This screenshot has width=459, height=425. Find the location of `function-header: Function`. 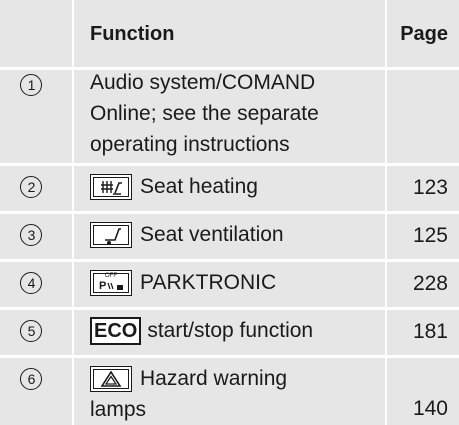

function-header: Function is located at coordinates (132, 34).